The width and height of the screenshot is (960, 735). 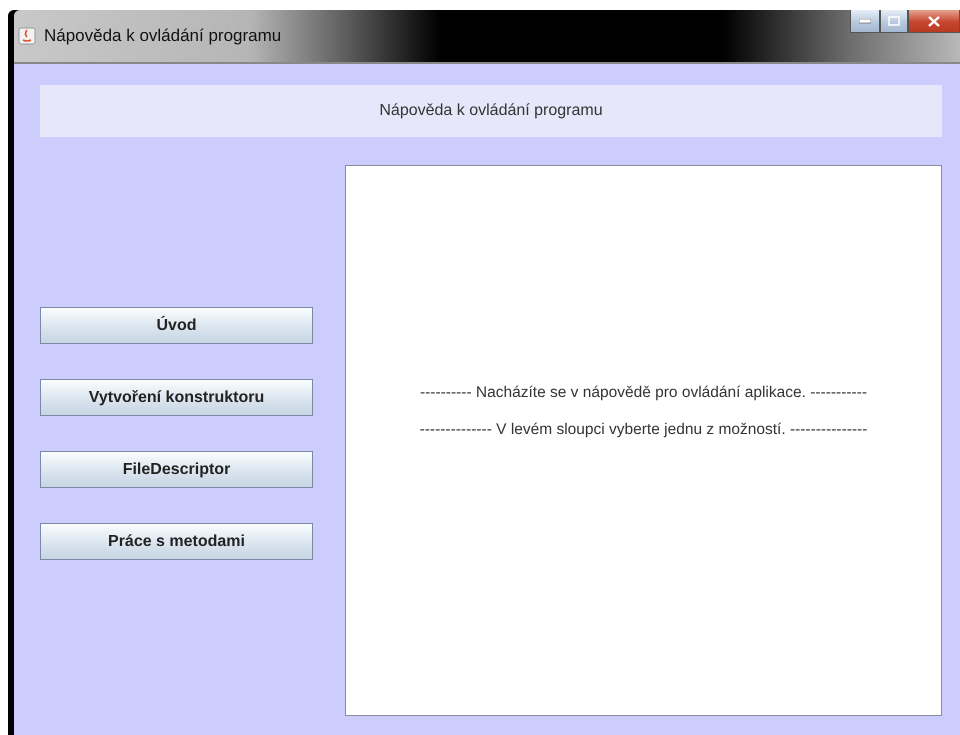 What do you see at coordinates (644, 430) in the screenshot?
I see `help-text: -------------- V levém sloupci vyberte jednu z možností. ---------------` at bounding box center [644, 430].